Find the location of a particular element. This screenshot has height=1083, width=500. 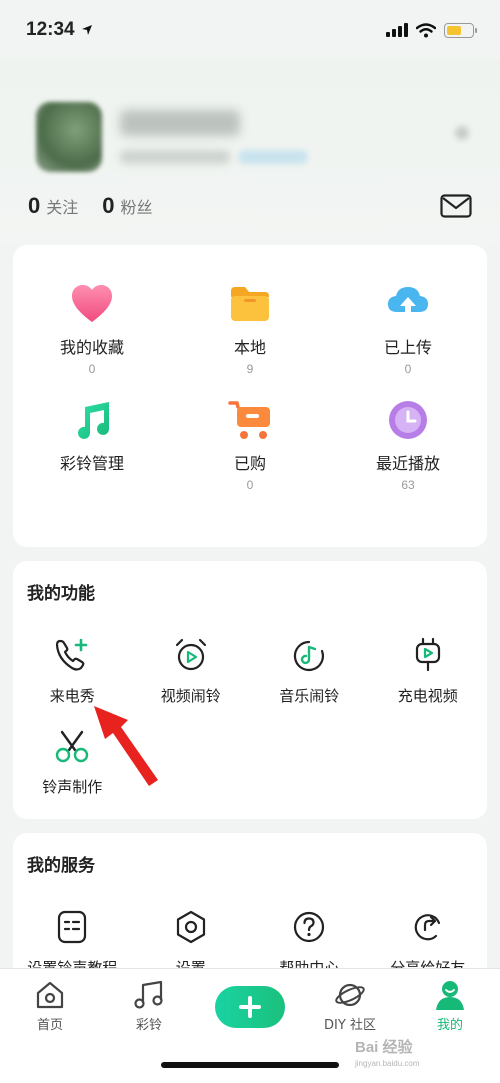

purchased-item: 已购 0 is located at coordinates (250, 445).